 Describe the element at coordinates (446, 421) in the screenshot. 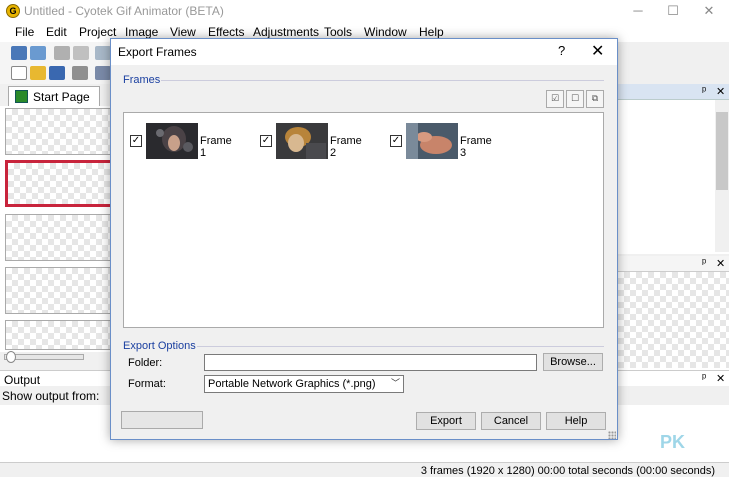

I see `export-button: Export` at that location.